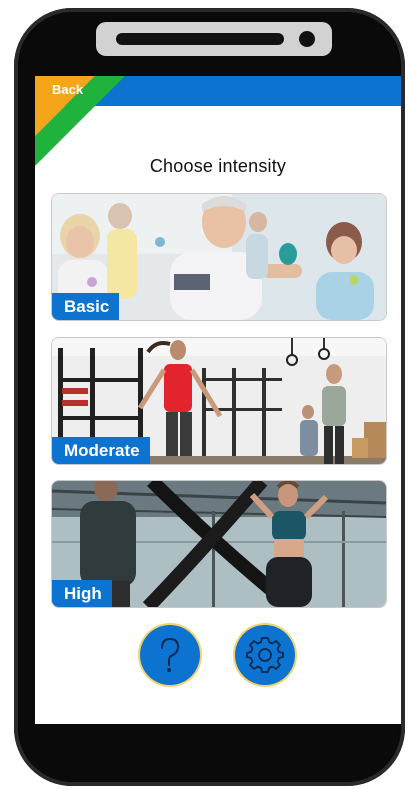  I want to click on back-button: Back, so click(67, 89).